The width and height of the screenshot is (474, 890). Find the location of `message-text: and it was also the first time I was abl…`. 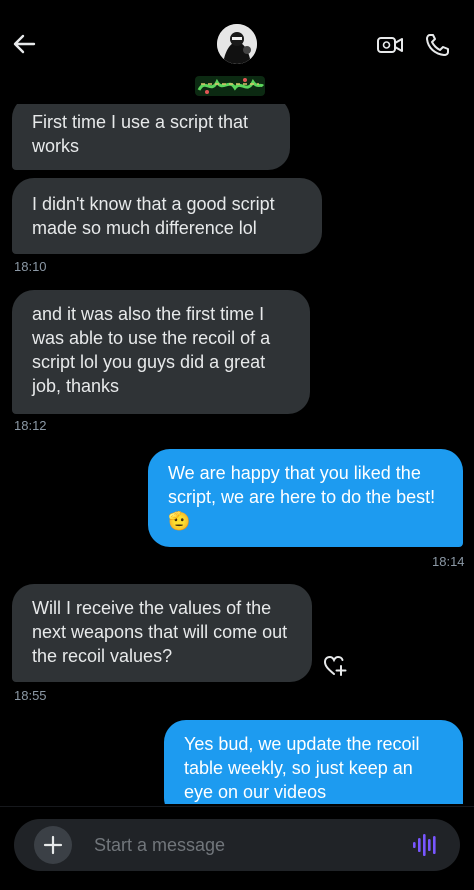

message-text: and it was also the first time I was abl… is located at coordinates (151, 350).